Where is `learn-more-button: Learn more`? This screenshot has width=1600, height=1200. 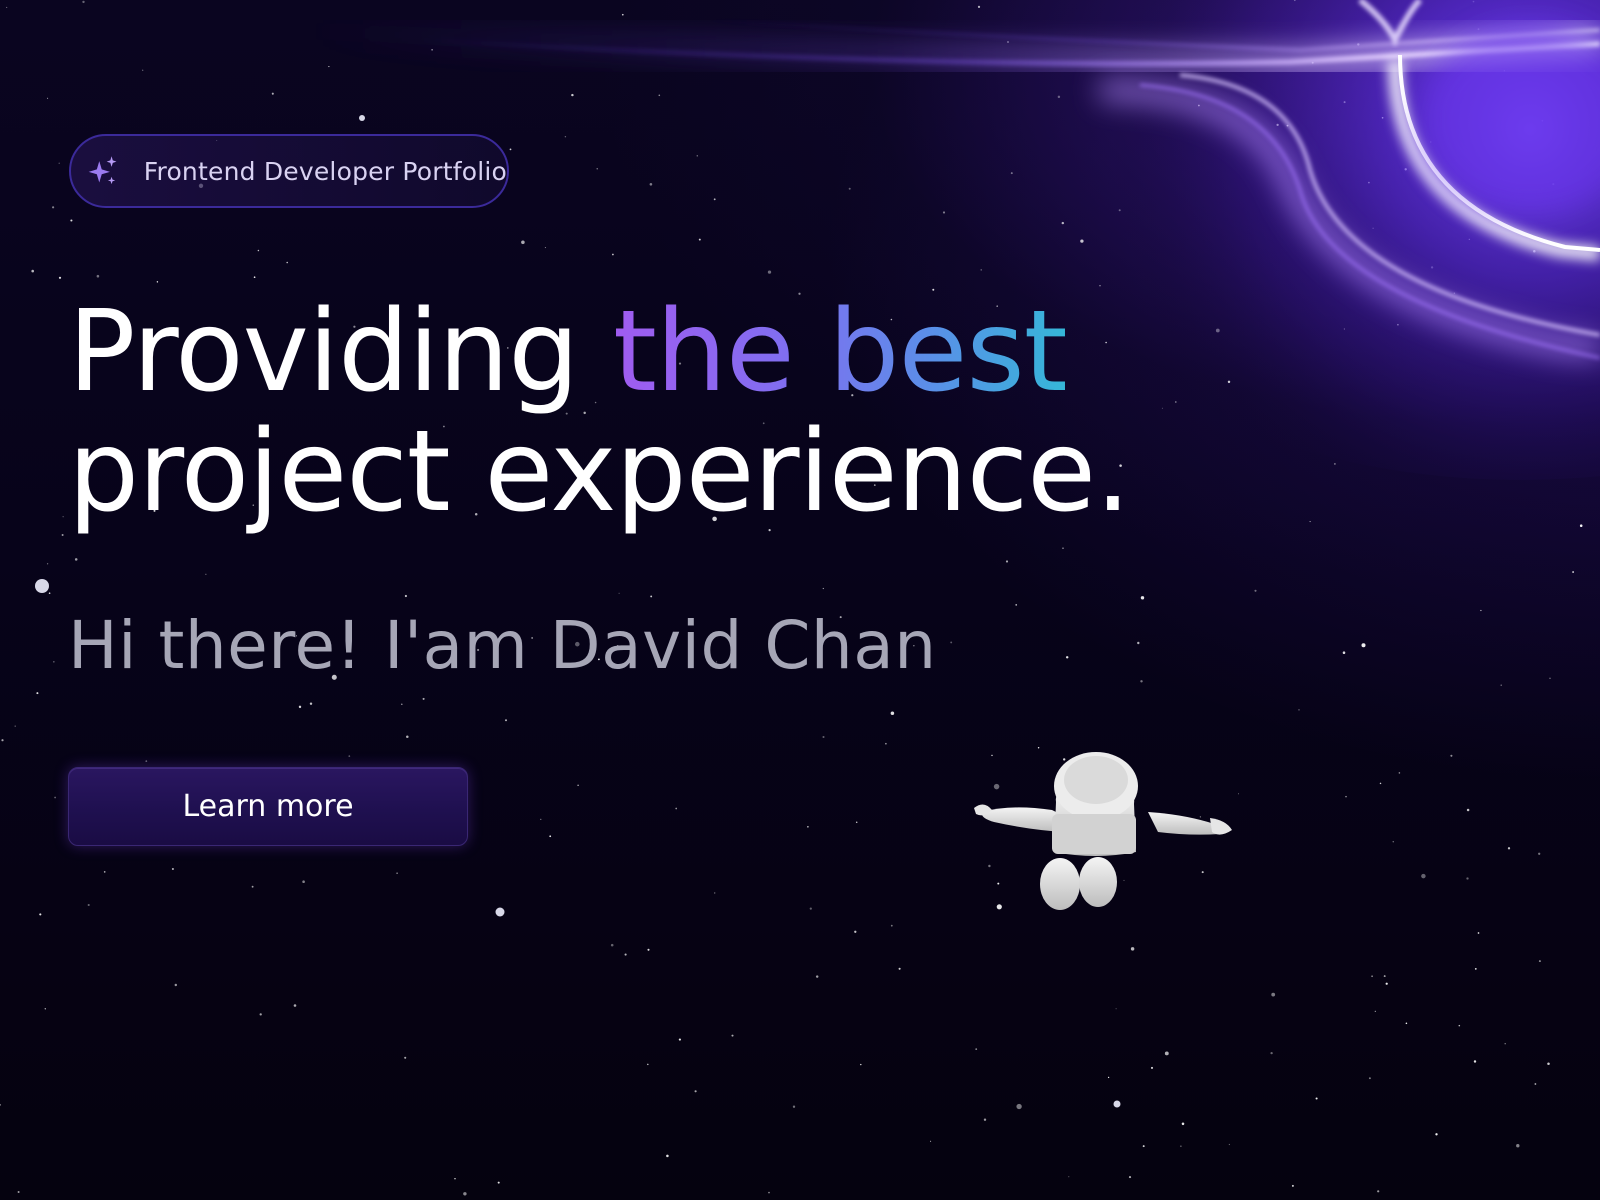
learn-more-button: Learn more is located at coordinates (268, 806).